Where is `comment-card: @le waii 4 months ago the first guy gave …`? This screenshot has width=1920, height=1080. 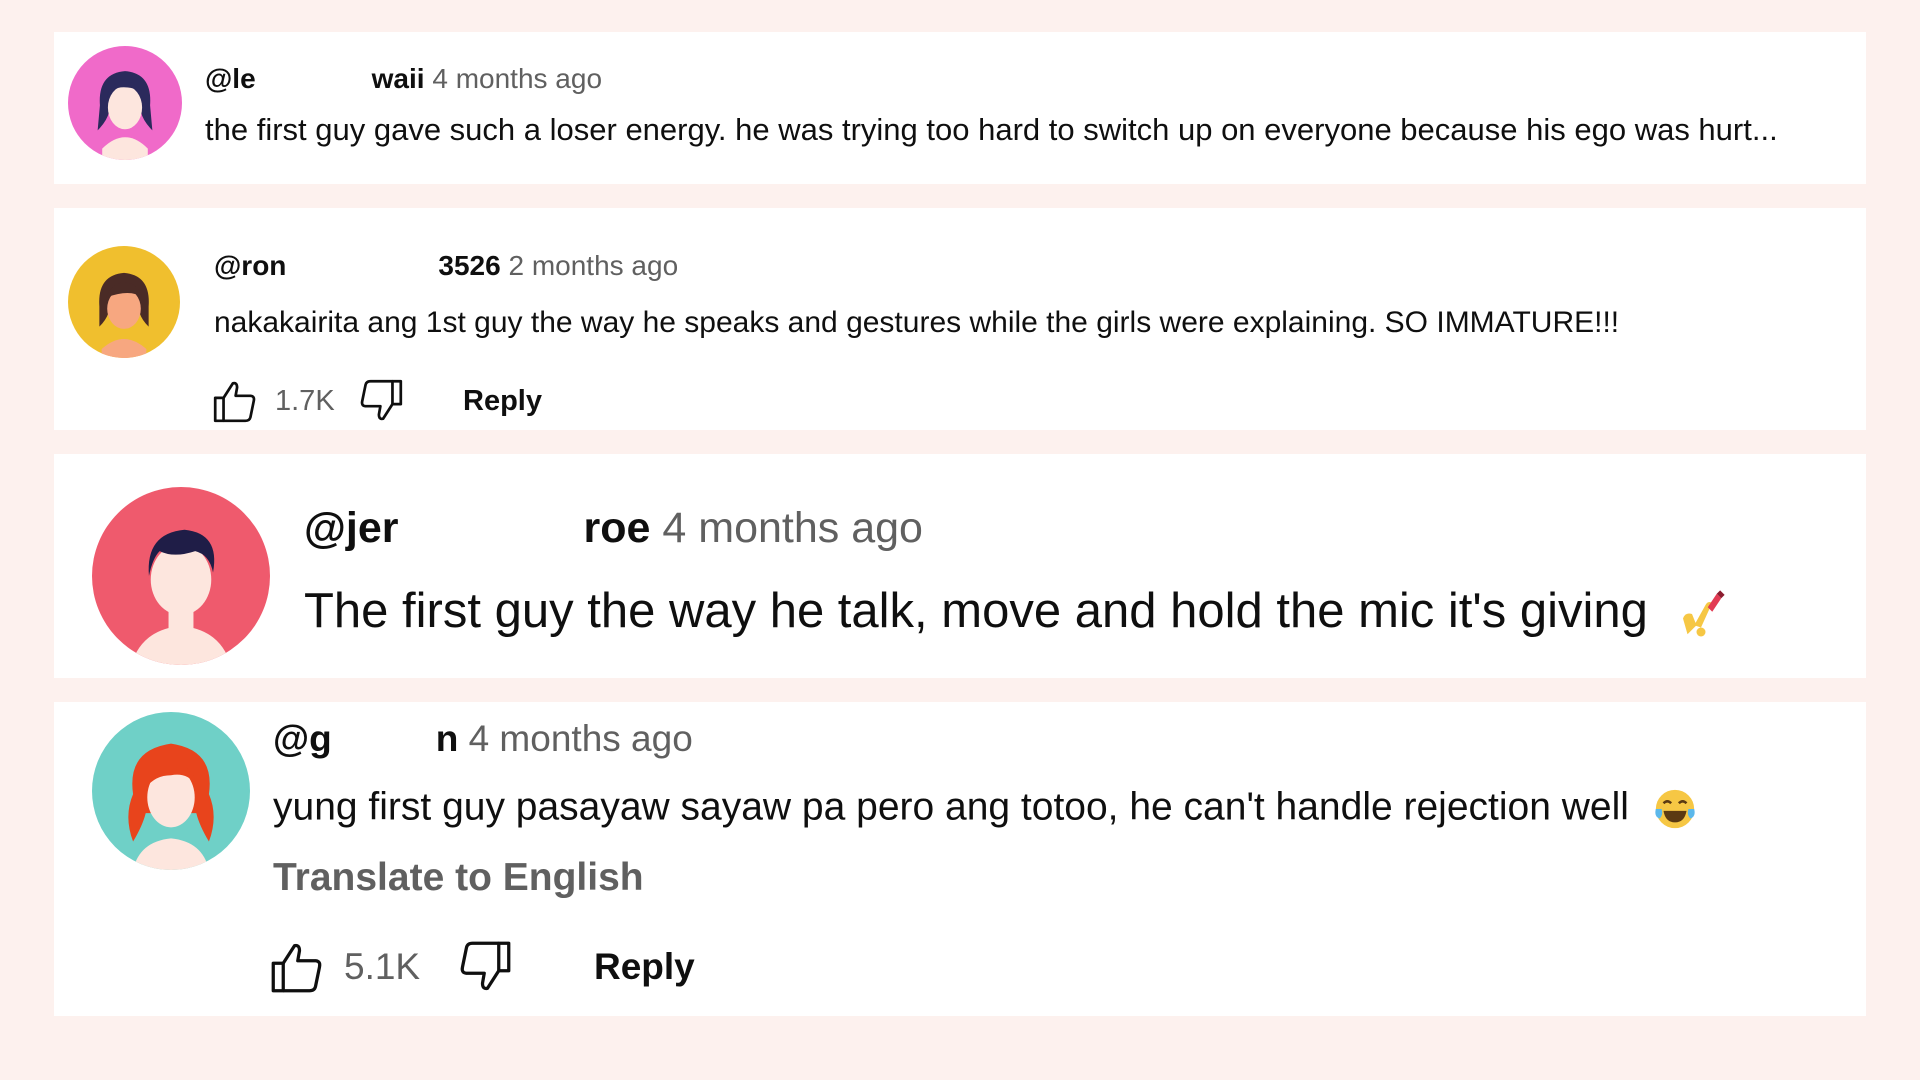 comment-card: @le waii 4 months ago the first guy gave … is located at coordinates (960, 108).